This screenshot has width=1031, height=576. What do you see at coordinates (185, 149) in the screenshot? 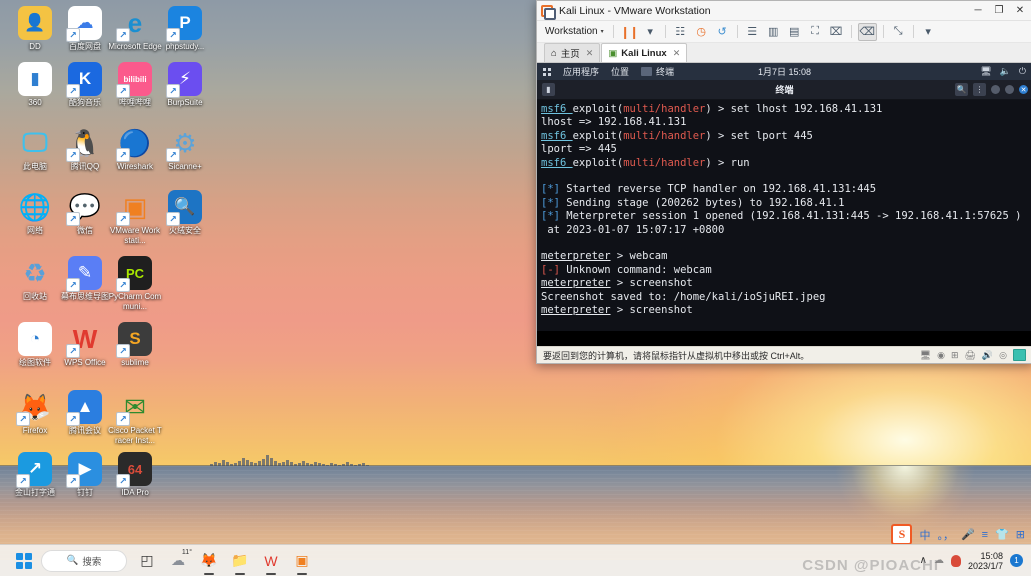
I see `desktop-icon-scanner-plus: ⚙ ↗ Sicanne+` at bounding box center [185, 149].